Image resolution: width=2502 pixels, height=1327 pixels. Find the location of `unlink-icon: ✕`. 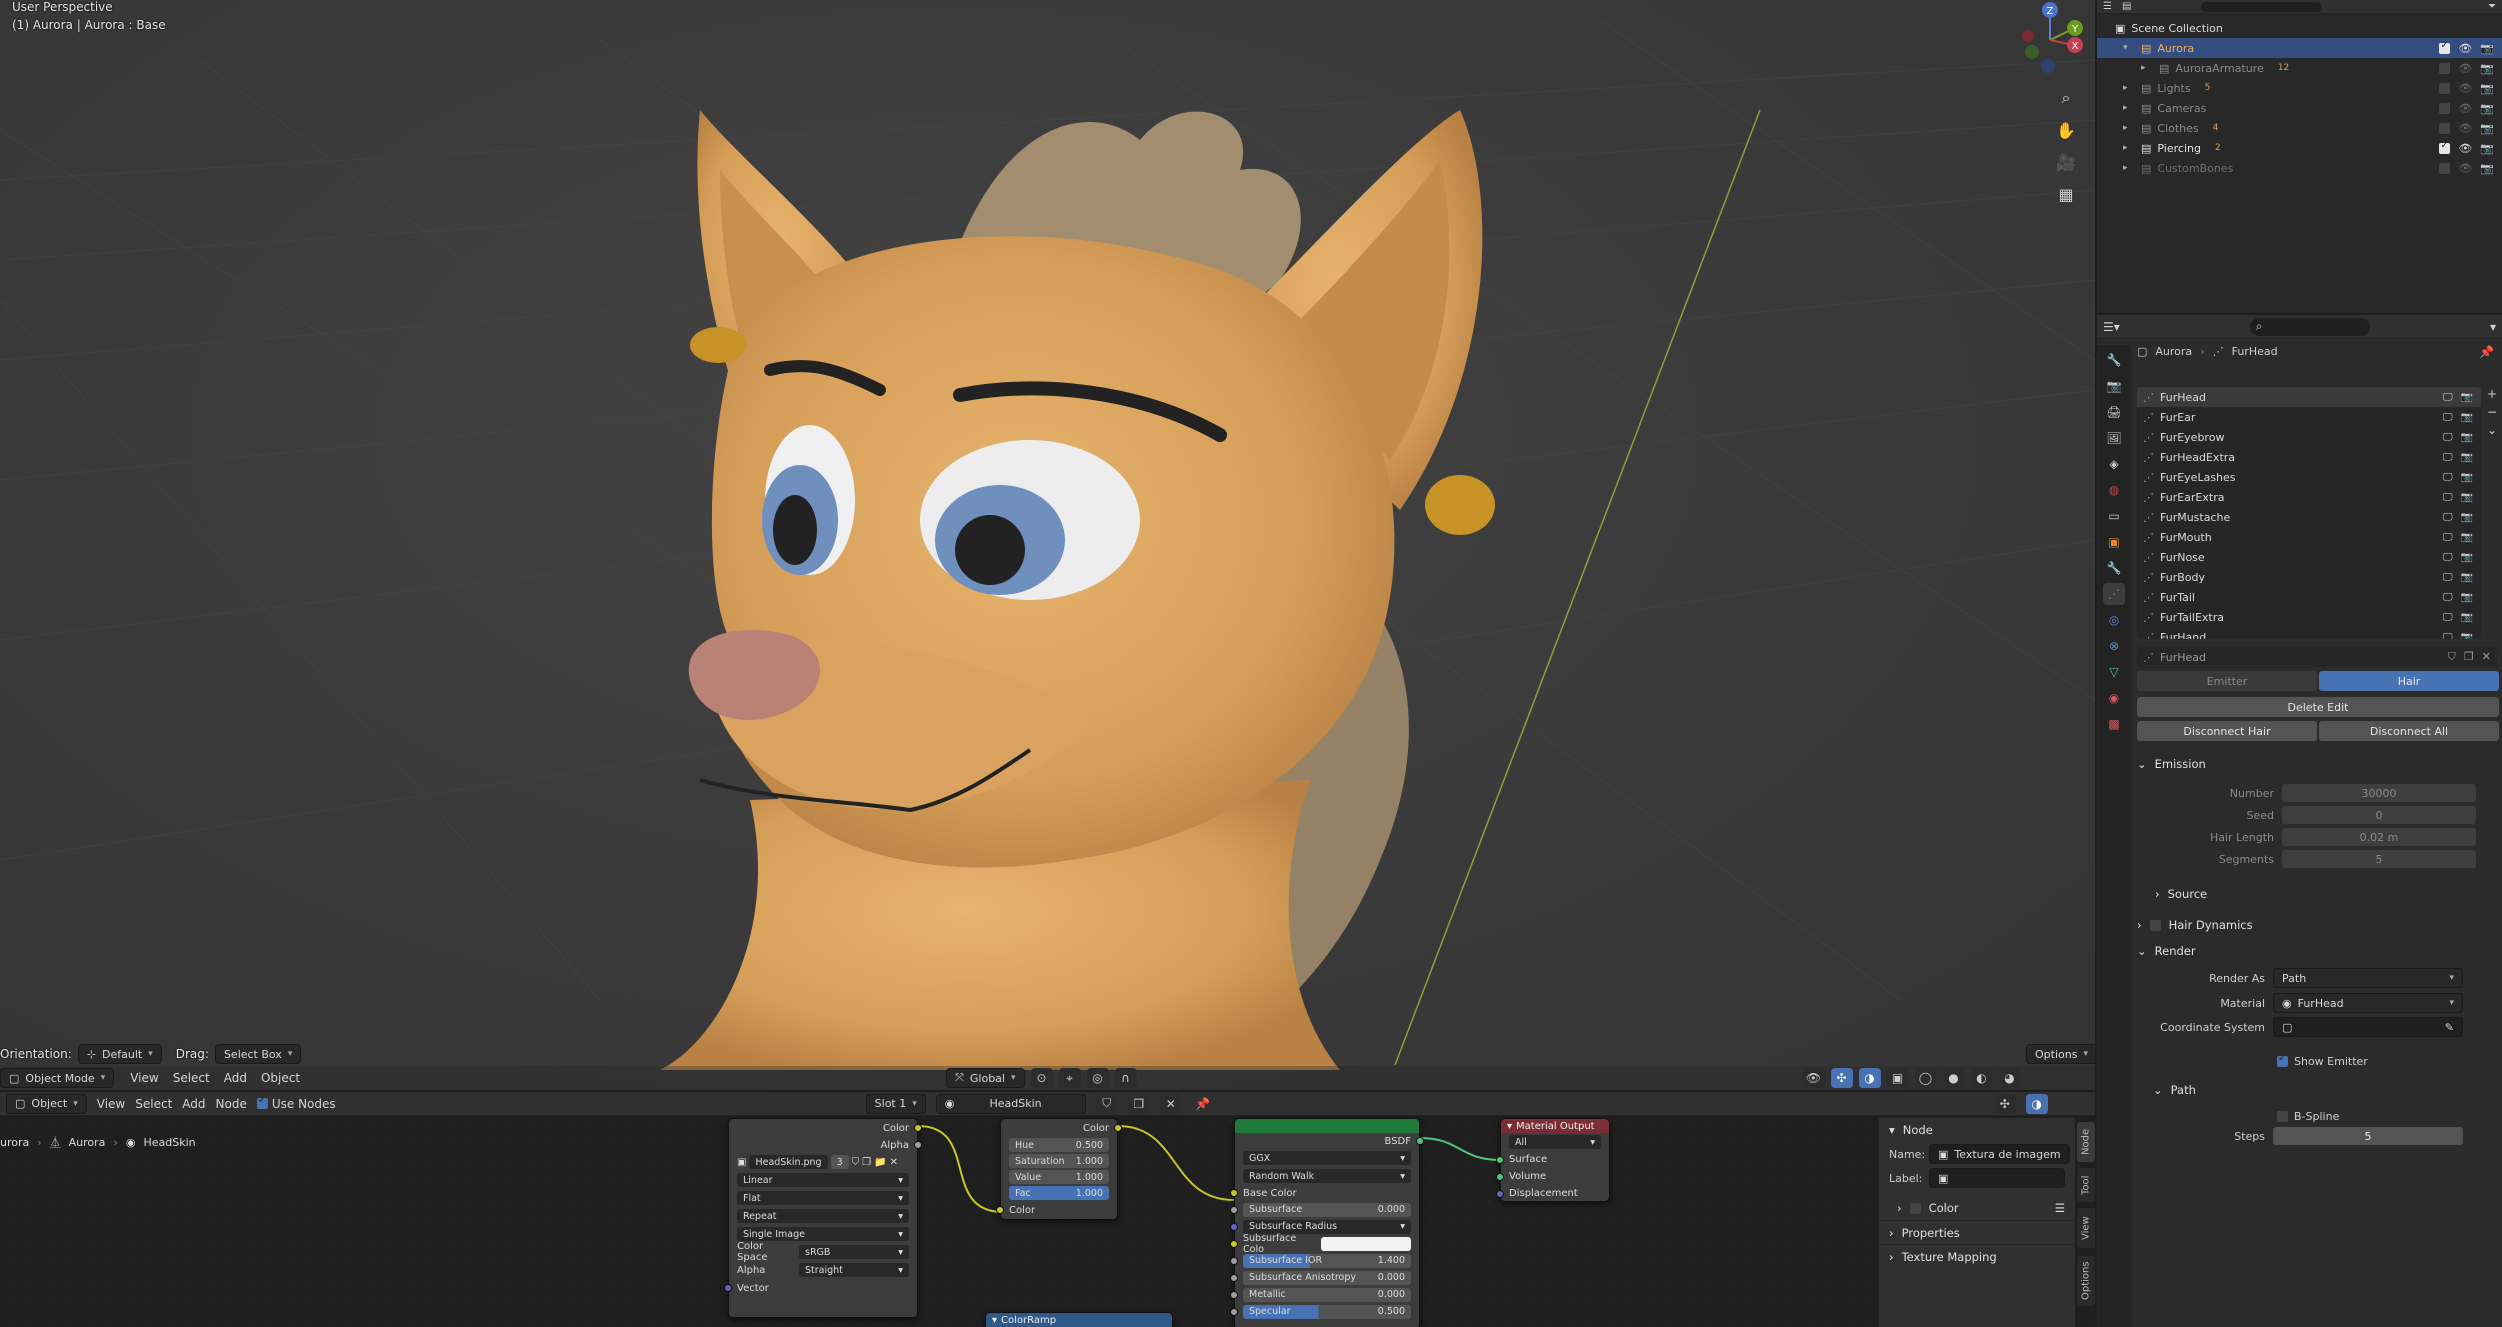

unlink-icon: ✕ is located at coordinates (2486, 657).